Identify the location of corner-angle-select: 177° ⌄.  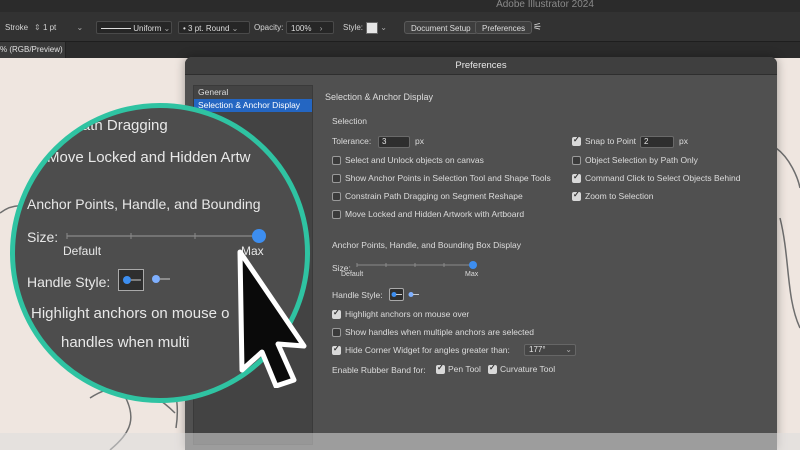
(550, 350).